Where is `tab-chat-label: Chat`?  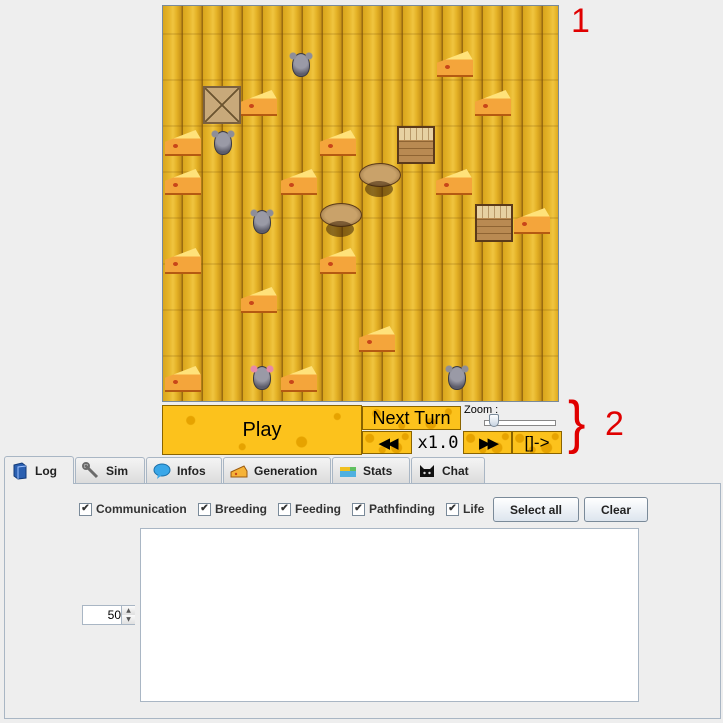
tab-chat-label: Chat is located at coordinates (455, 470).